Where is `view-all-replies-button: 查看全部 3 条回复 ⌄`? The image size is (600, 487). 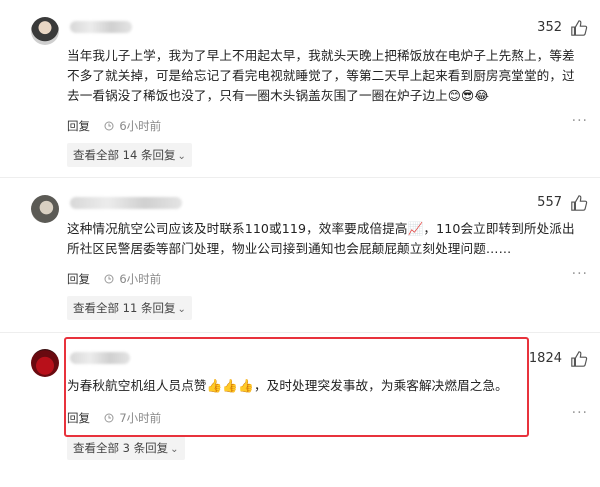 view-all-replies-button: 查看全部 3 条回复 ⌄ is located at coordinates (126, 448).